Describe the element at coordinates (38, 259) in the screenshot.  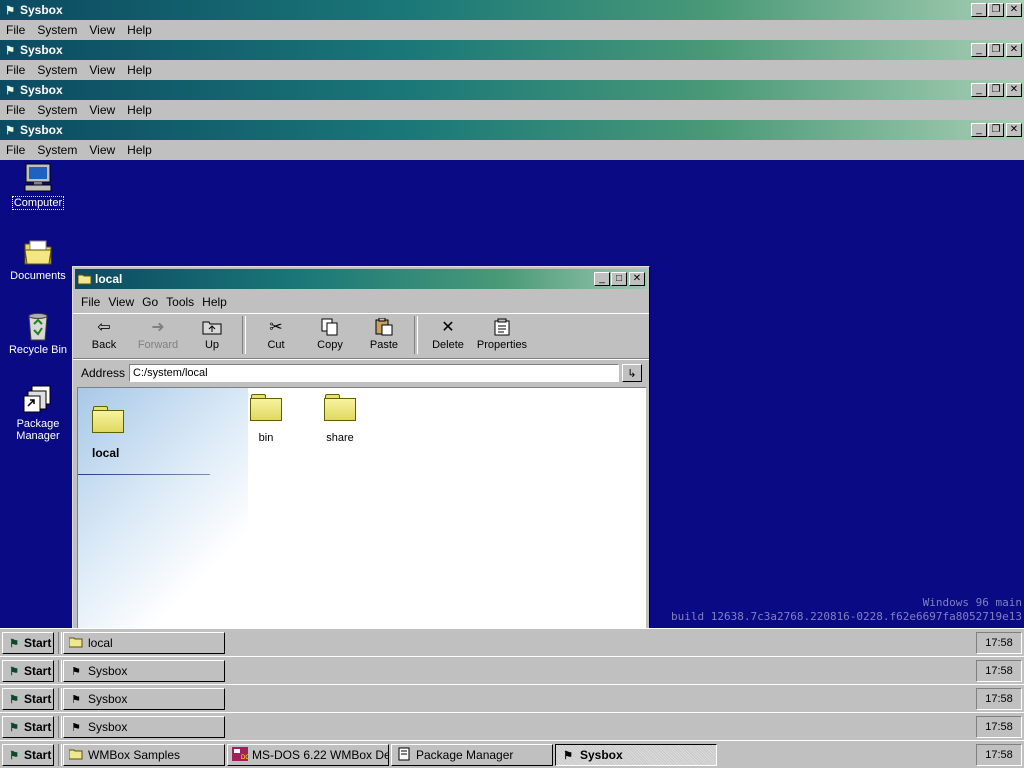
I see `desktop-icon-documents: Documents` at that location.